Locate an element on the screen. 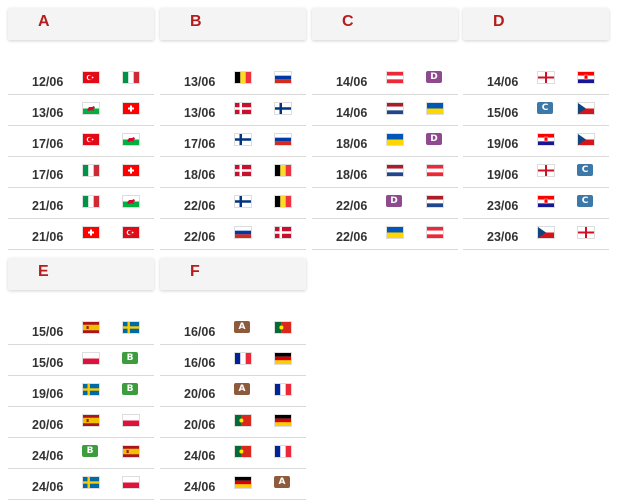 The width and height of the screenshot is (630, 503). match-list: 15/06 15/06 B 19/06 B 20/06 24/06 B 24/06 is located at coordinates (81, 407).